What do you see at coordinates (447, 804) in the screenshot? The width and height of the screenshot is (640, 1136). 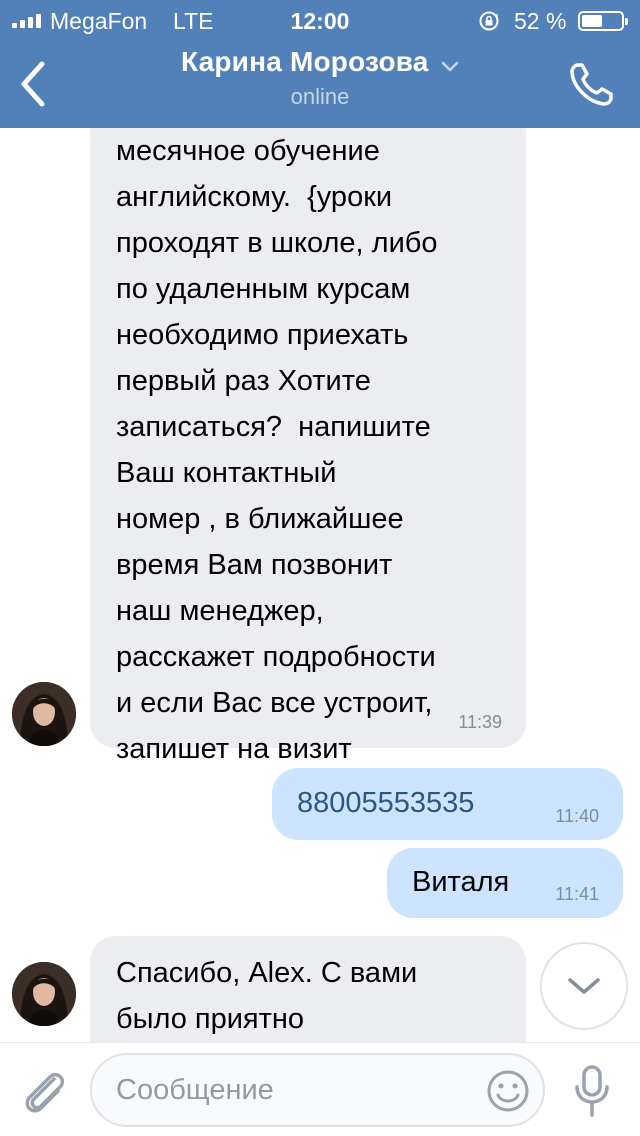 I see `outgoing-message: 88005553535 11:40` at bounding box center [447, 804].